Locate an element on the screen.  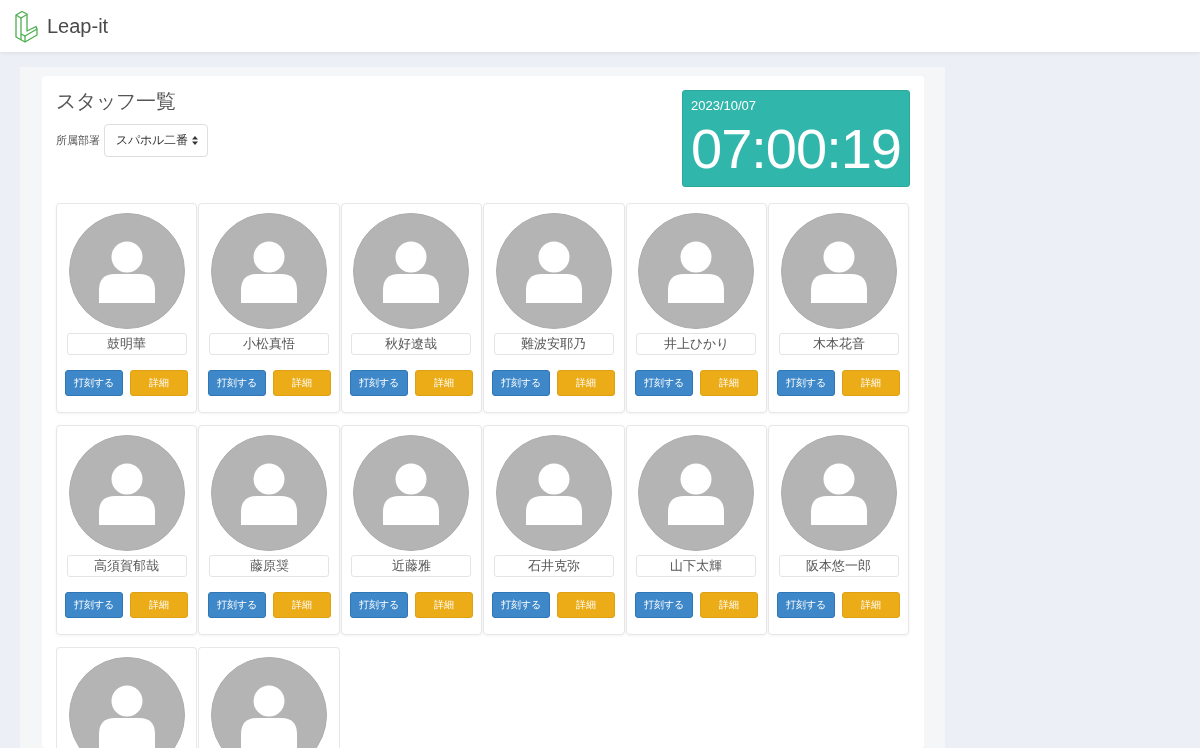
clock-time: 07:00:19 is located at coordinates (796, 149).